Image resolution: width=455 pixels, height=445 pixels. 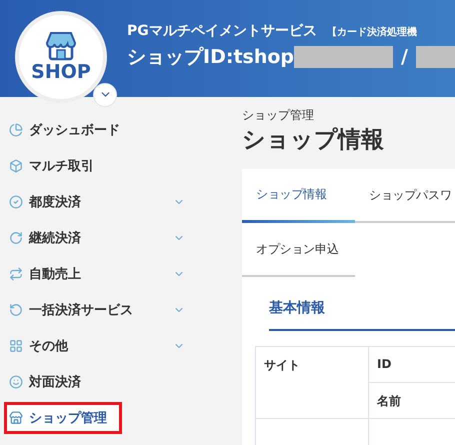 I want to click on shop-id: ショップID:tshop, so click(x=210, y=57).